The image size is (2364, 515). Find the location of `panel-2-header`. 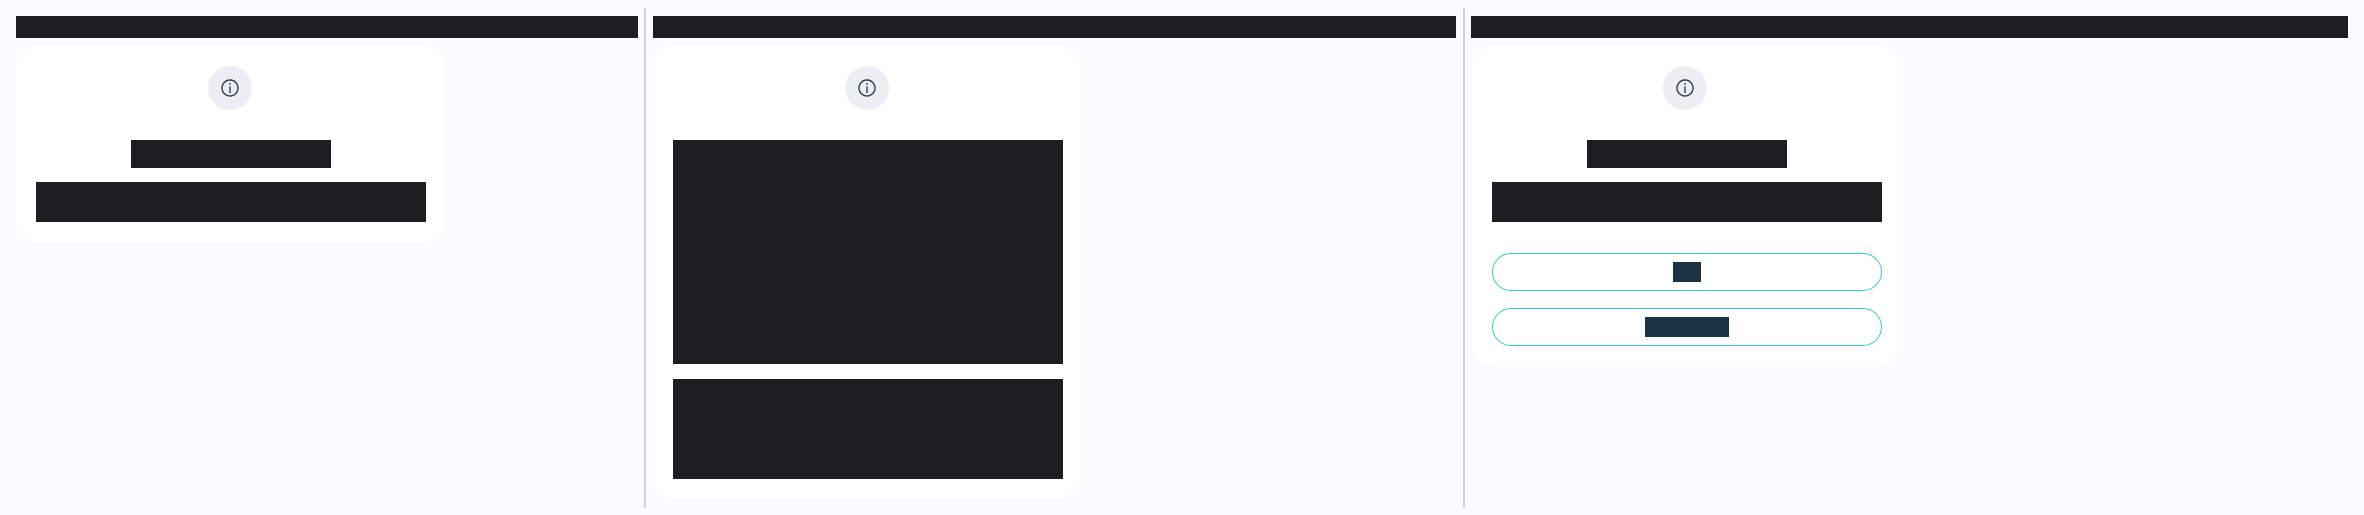

panel-2-header is located at coordinates (1054, 27).